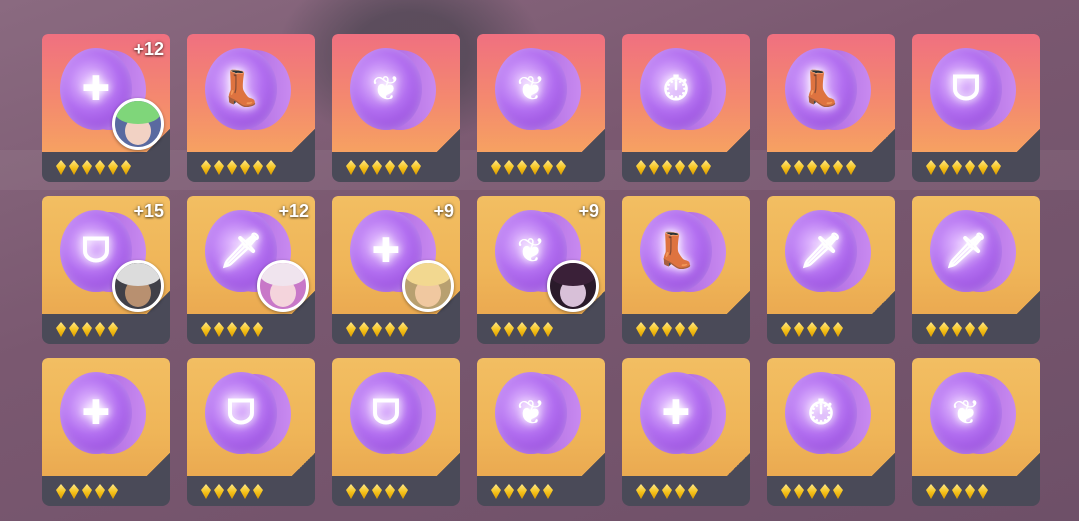 This screenshot has width=1079, height=521. I want to click on fang-icon: ᗜ, so click(386, 413).